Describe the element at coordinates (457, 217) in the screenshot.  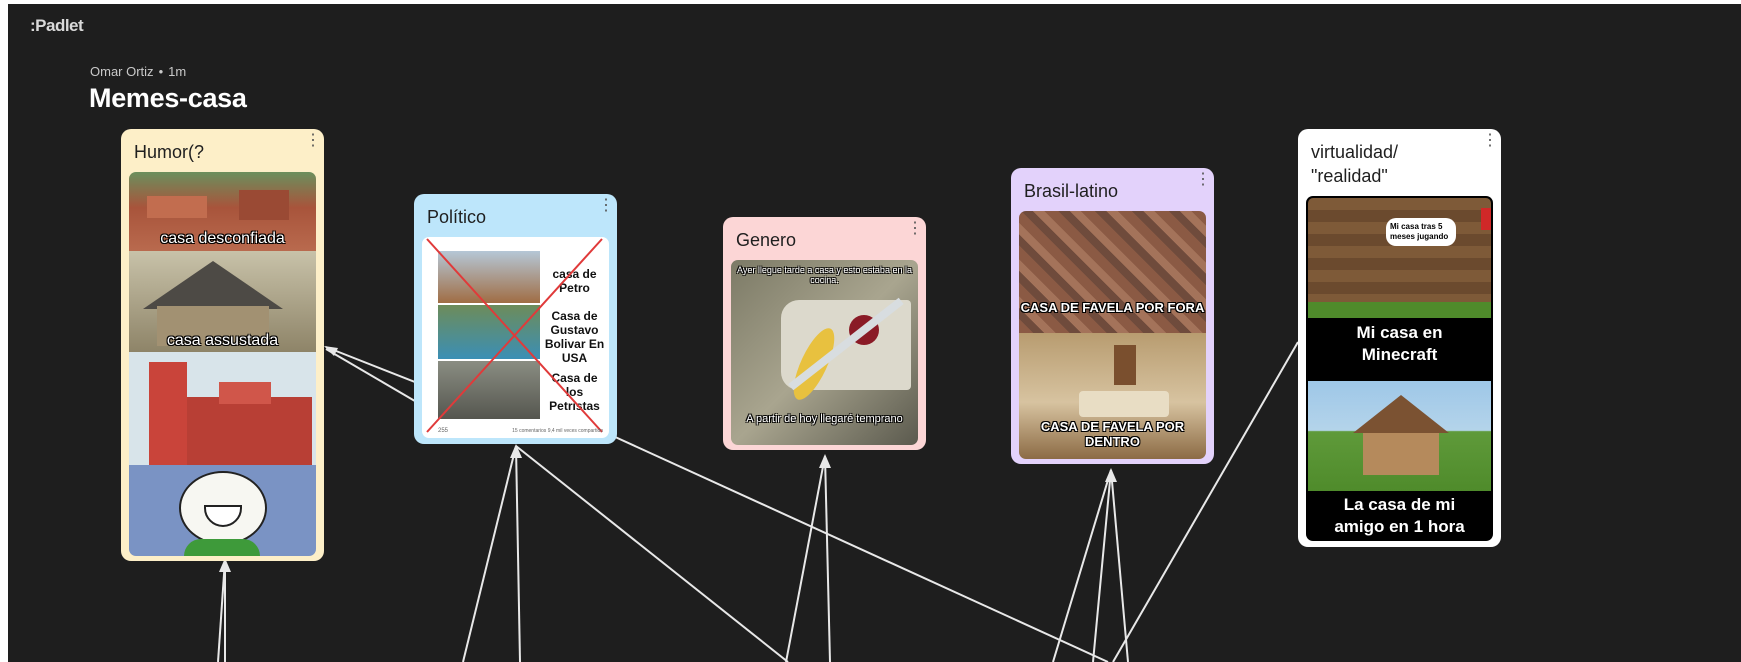
I see `card-title: Político` at that location.